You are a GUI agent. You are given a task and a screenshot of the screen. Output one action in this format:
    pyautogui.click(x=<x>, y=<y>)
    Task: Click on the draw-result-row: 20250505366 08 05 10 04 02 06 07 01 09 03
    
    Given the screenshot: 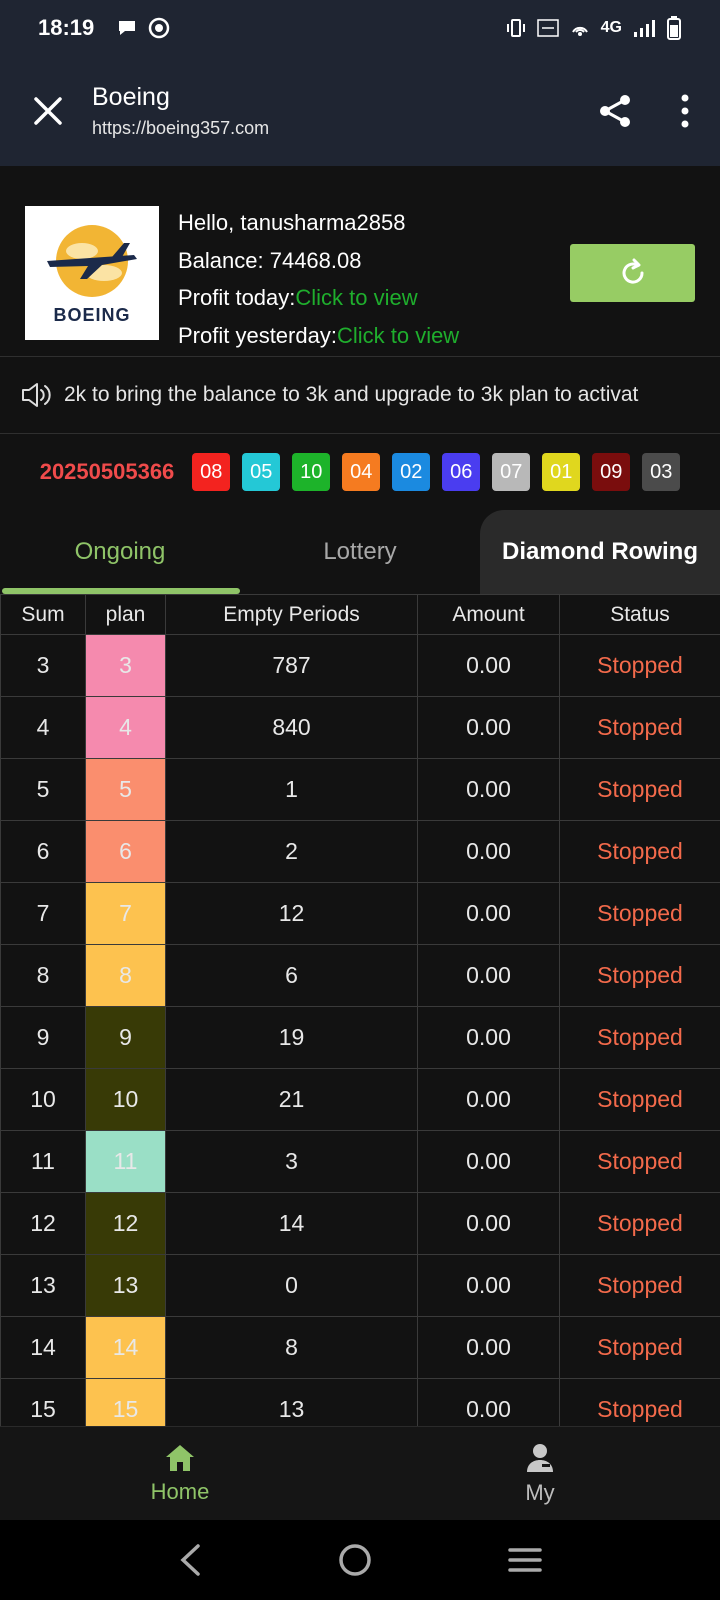 What is the action you would take?
    pyautogui.click(x=360, y=472)
    